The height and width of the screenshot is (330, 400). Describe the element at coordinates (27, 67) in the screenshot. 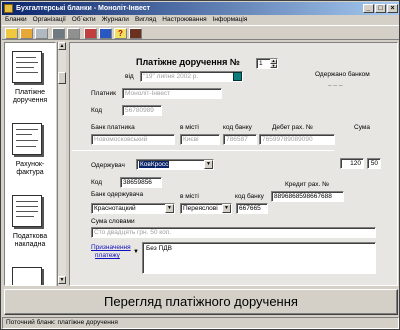

I see `payment-order-thumb-icon` at that location.